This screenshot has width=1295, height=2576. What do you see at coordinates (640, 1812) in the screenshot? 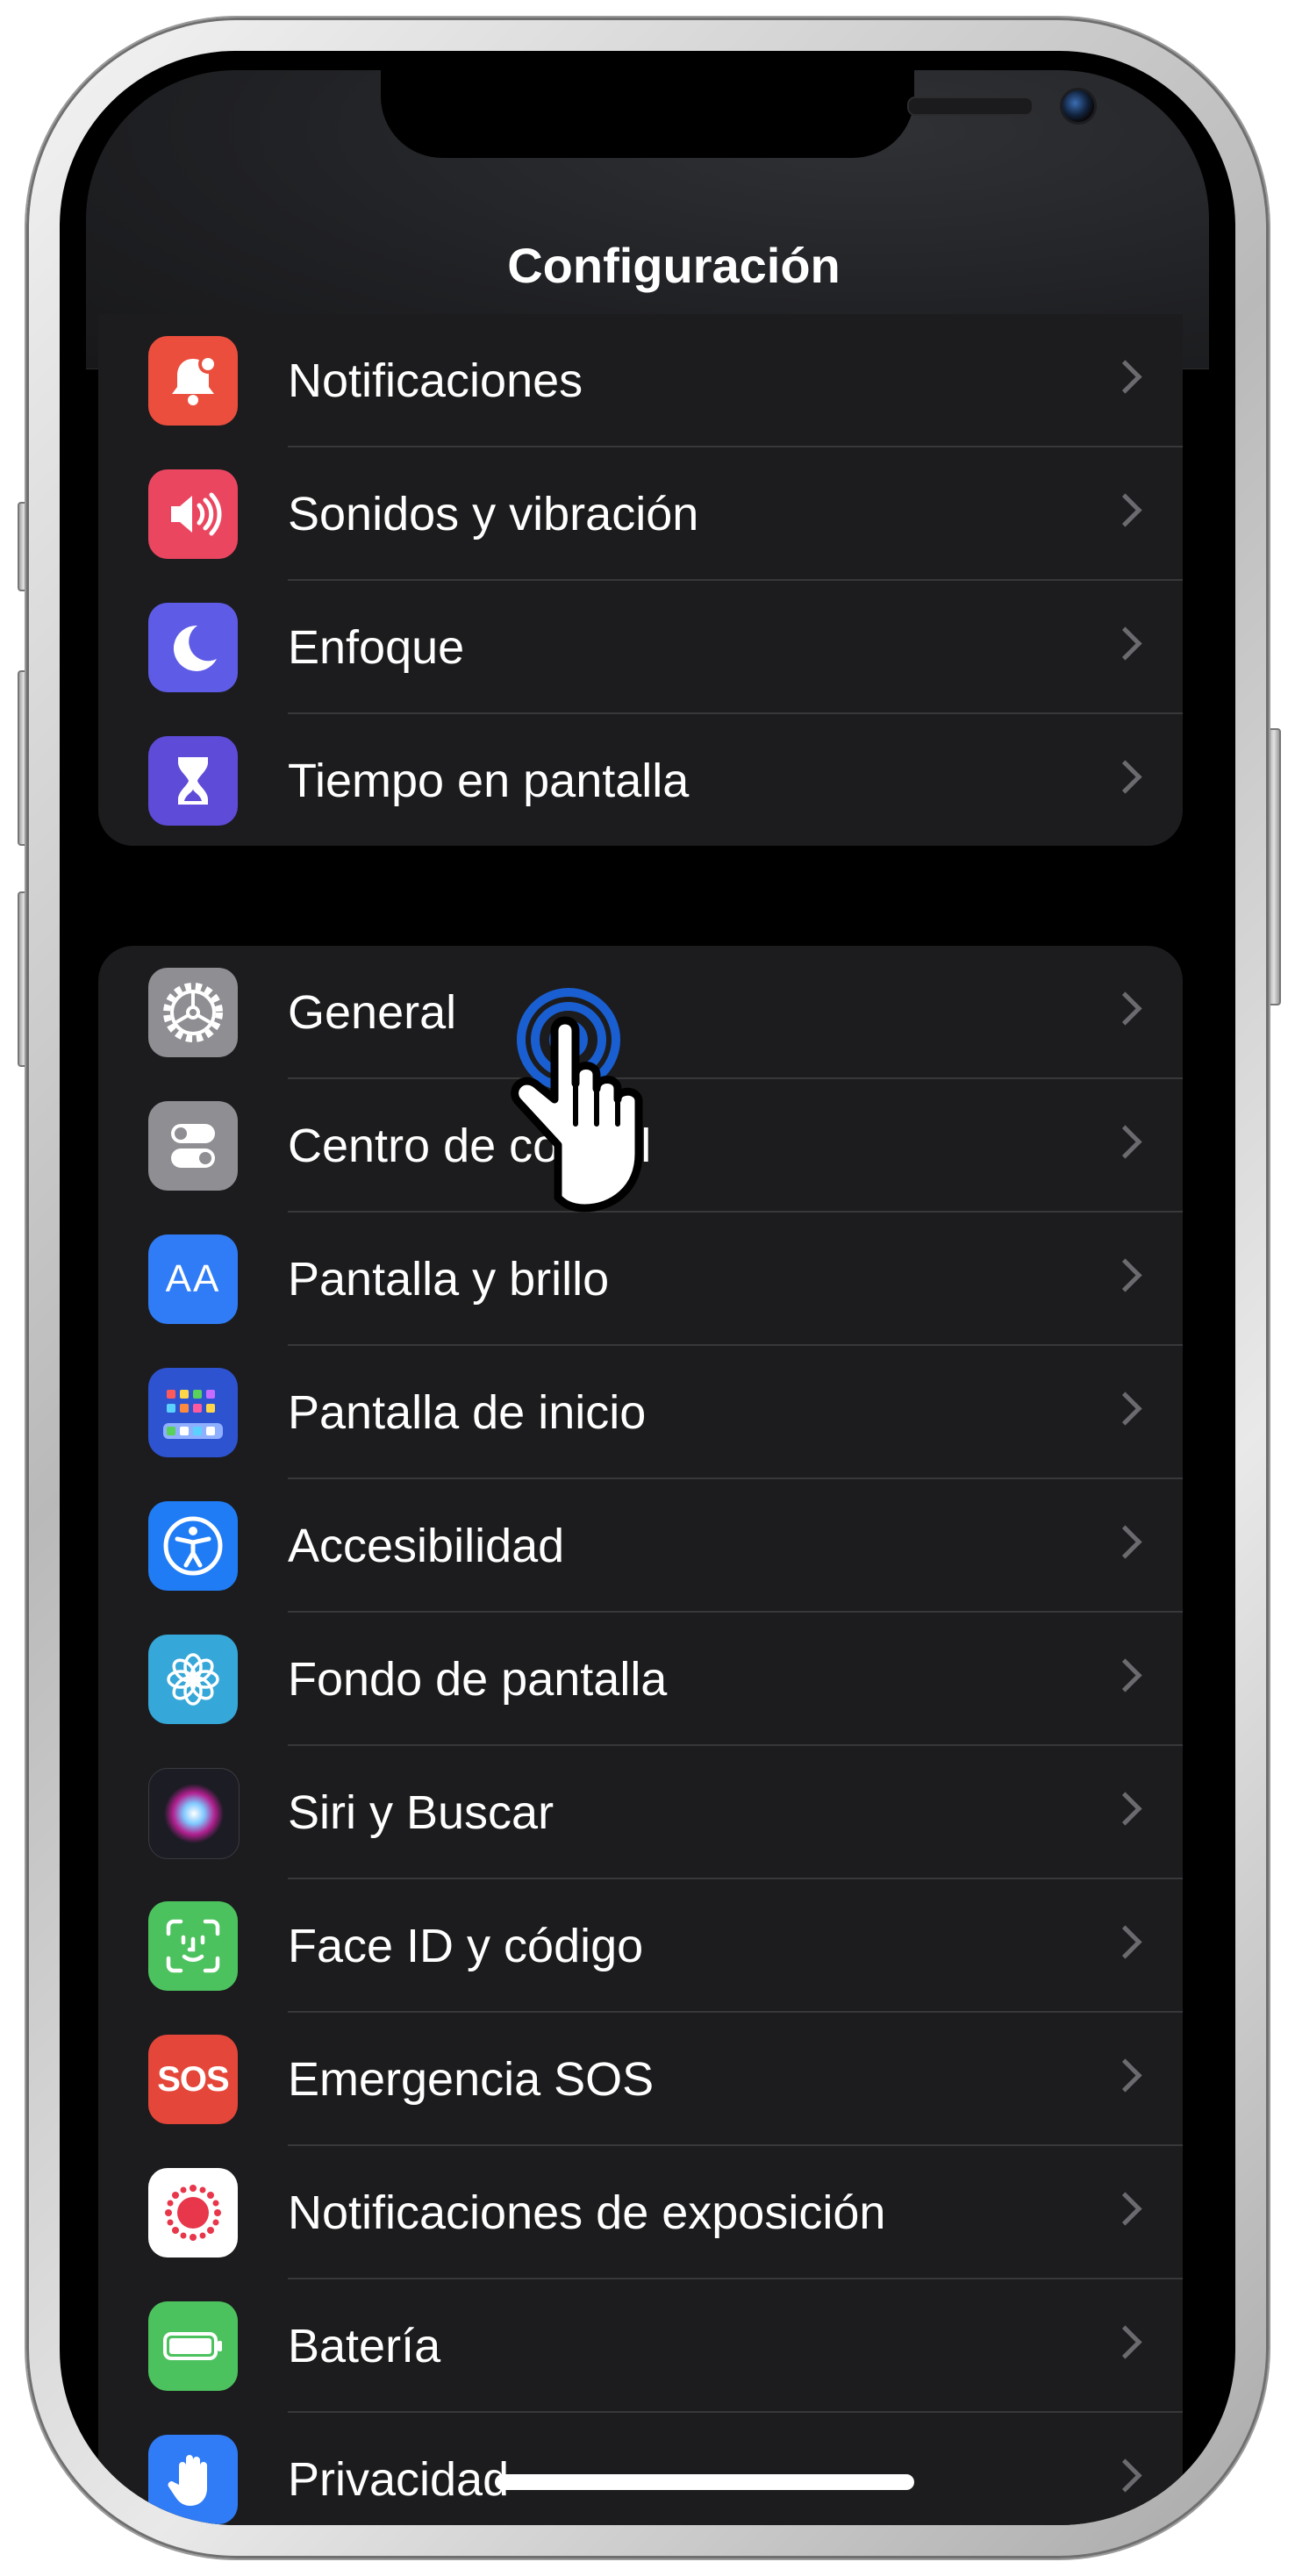
I see `settings-row-siri-y-buscar: Siri y Buscar` at bounding box center [640, 1812].